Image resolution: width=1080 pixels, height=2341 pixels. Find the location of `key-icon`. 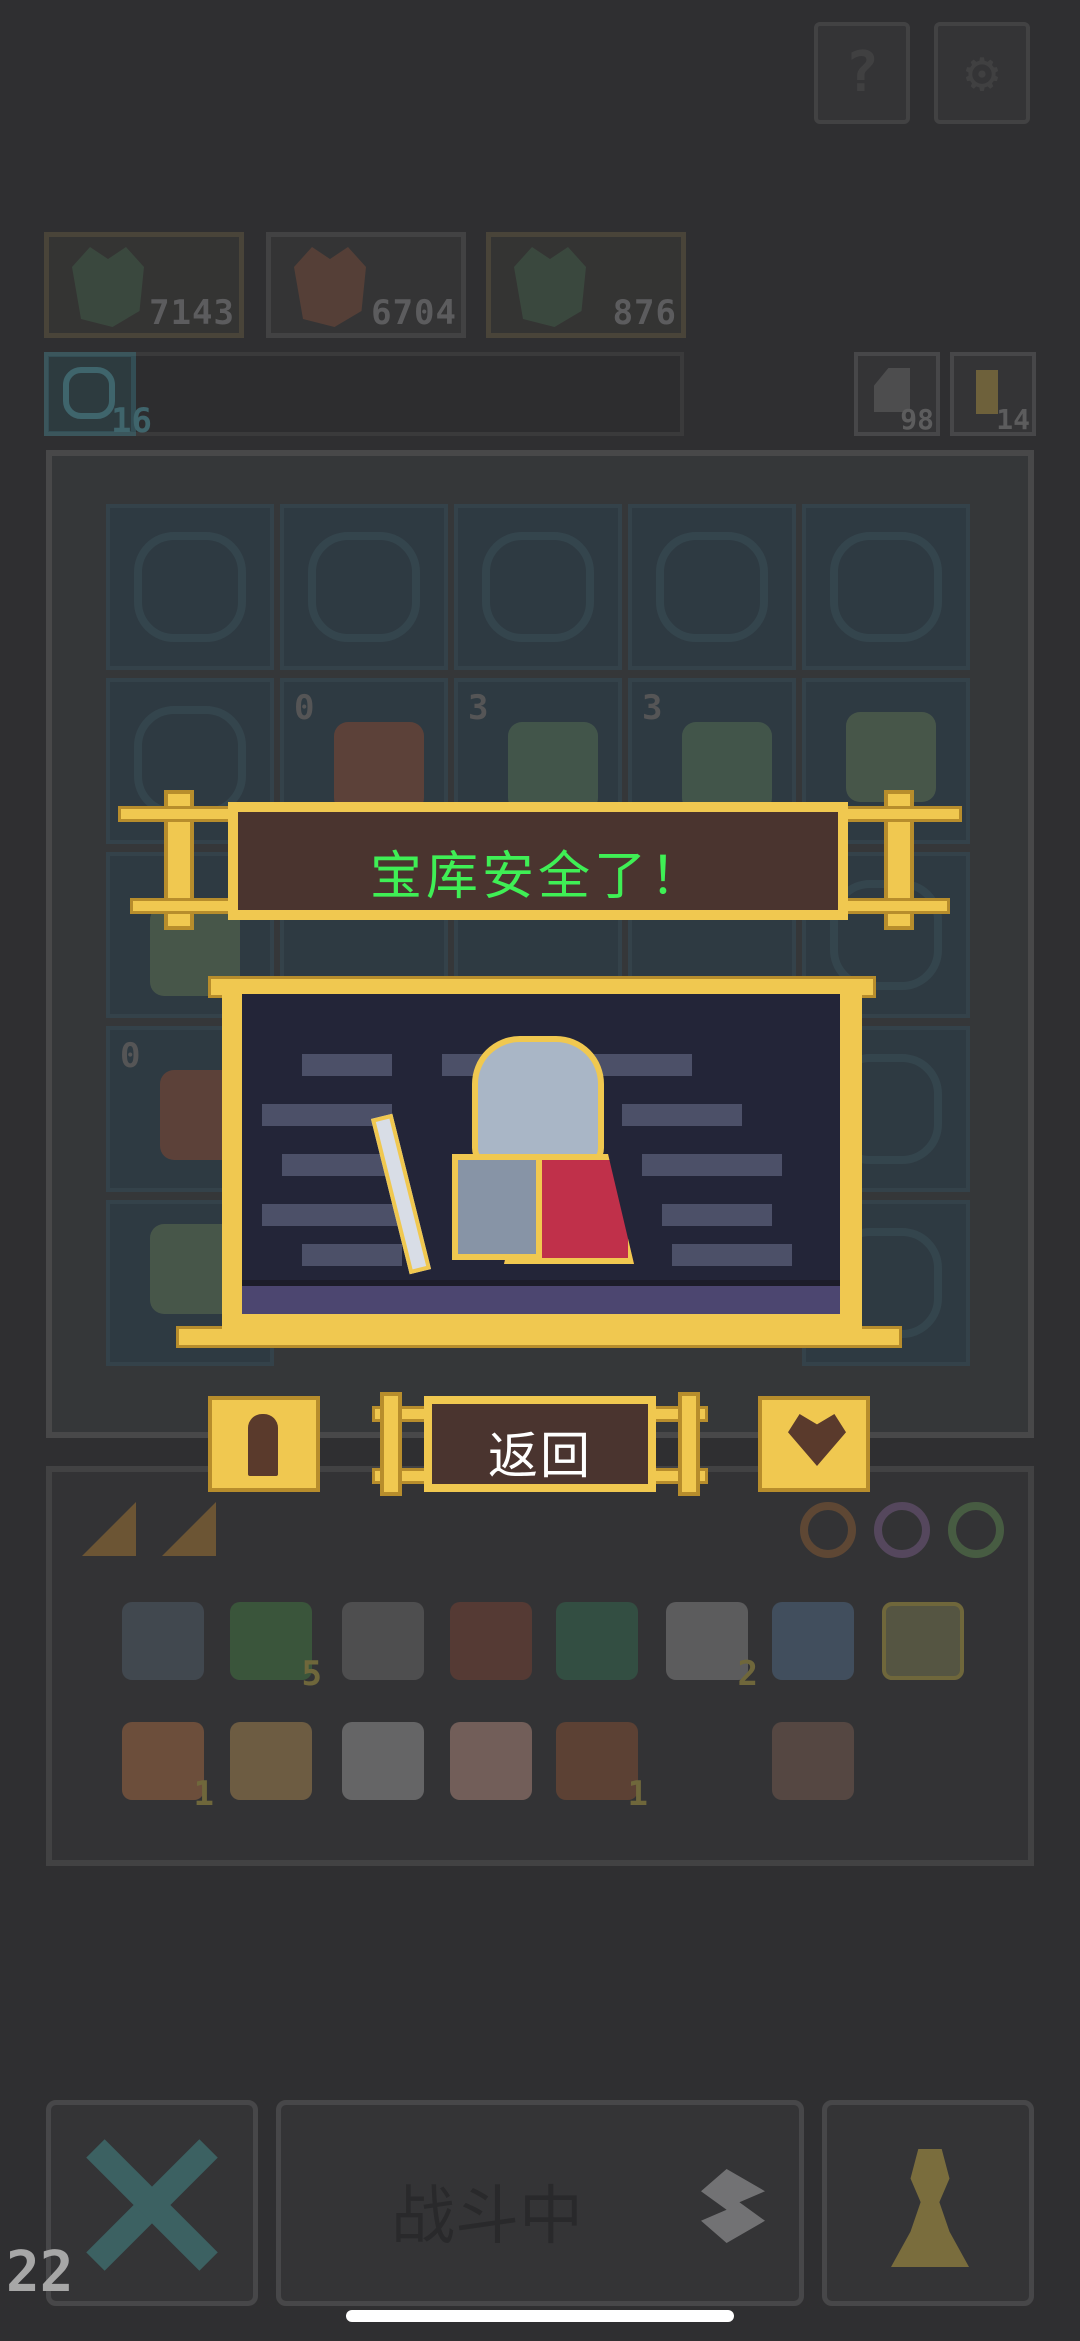

key-icon is located at coordinates (987, 392).